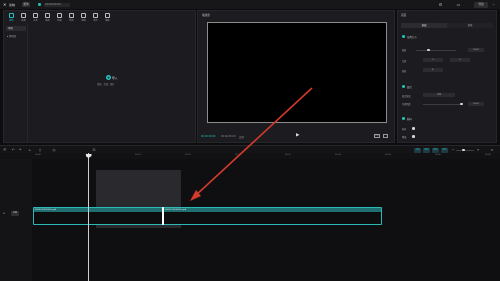 The image size is (500, 281). Describe the element at coordinates (488, 154) in the screenshot. I see `tick-label: 00:45` at that location.